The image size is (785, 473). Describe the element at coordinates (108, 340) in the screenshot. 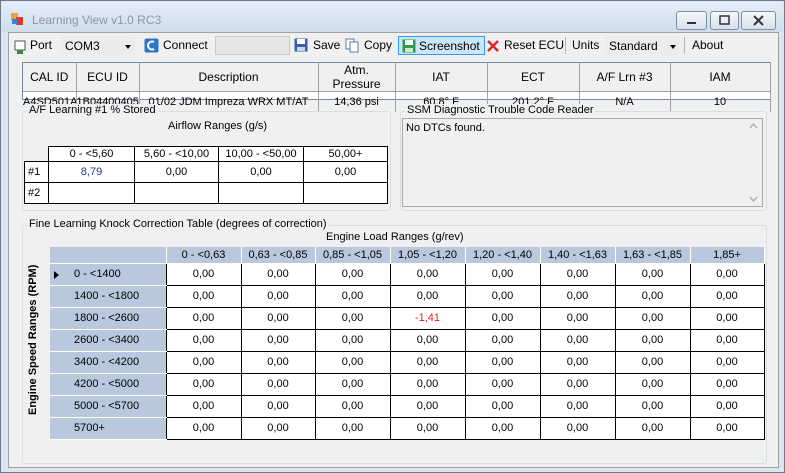

I see `knock-row-header: 2600 - <3400` at that location.